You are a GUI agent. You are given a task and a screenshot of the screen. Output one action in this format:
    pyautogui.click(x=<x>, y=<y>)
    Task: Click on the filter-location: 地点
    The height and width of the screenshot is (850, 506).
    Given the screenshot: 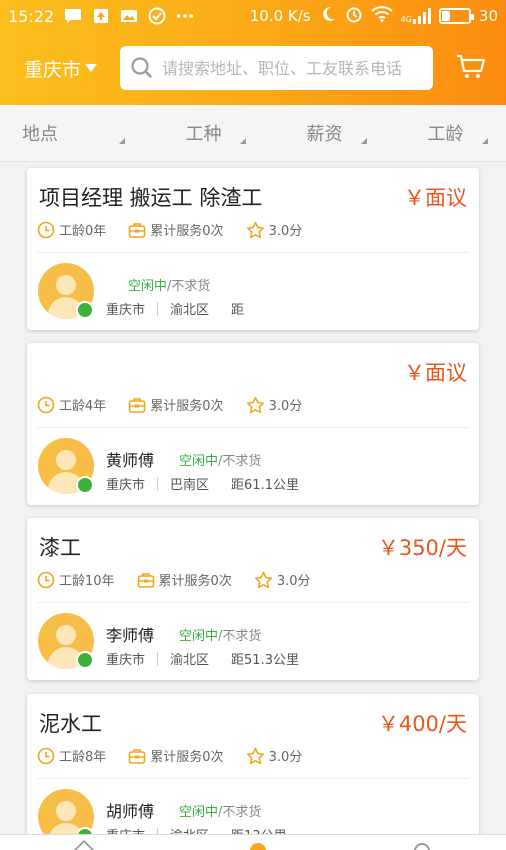 What is the action you would take?
    pyautogui.click(x=71, y=133)
    